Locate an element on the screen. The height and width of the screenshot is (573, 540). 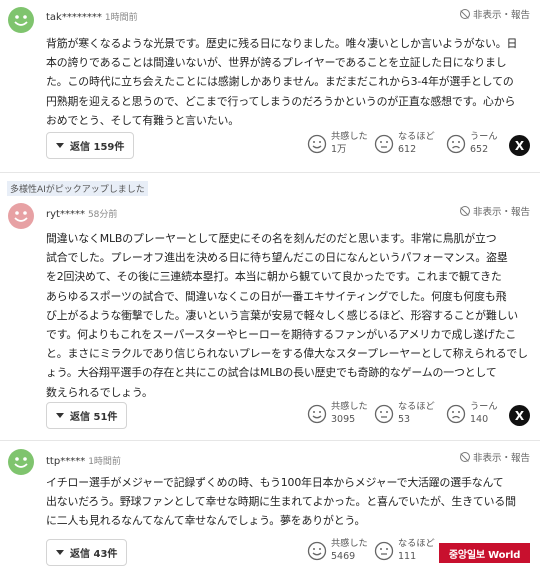
uun-count: 140 is located at coordinates (479, 419).